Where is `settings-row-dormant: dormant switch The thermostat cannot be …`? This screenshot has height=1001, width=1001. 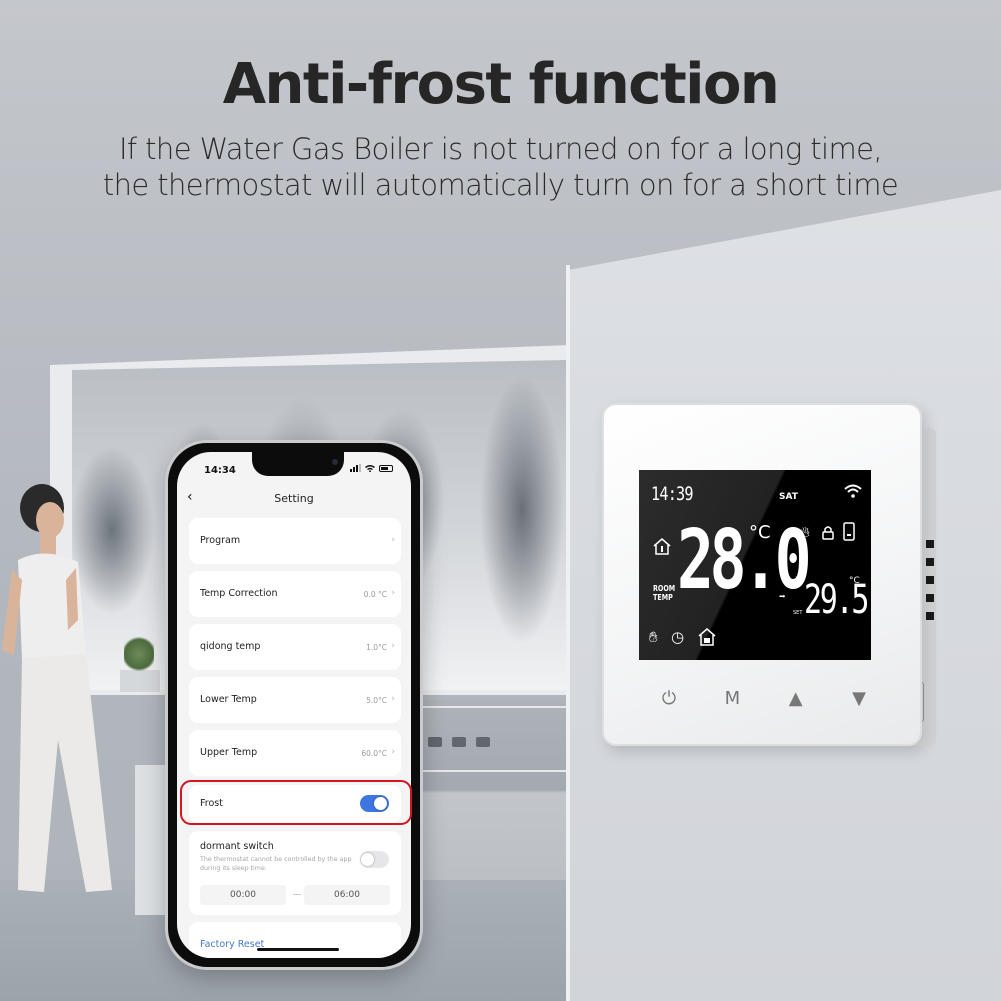 settings-row-dormant: dormant switch The thermostat cannot be … is located at coordinates (295, 873).